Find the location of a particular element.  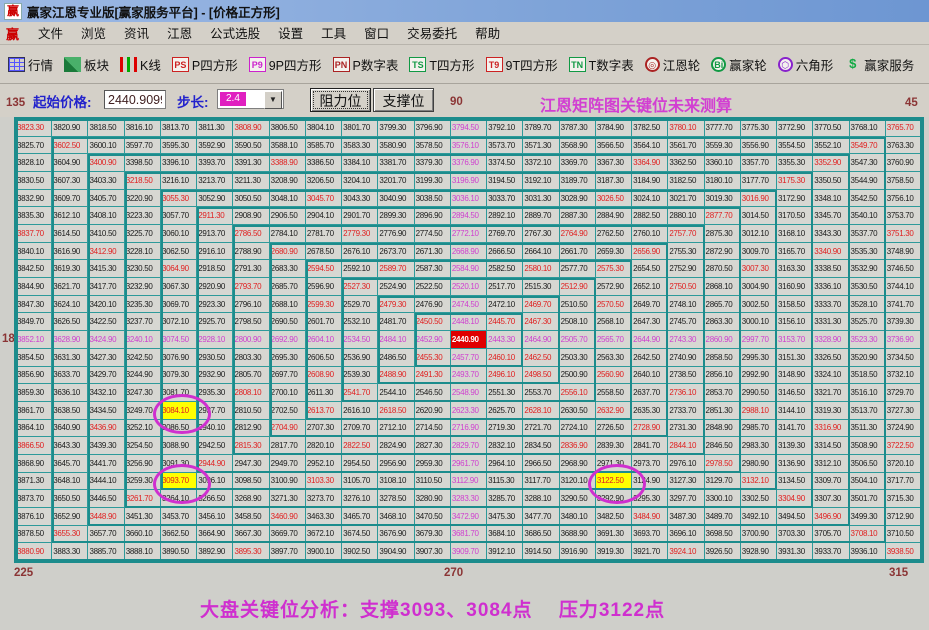

grid-cell: 3691.30 is located at coordinates (614, 534).